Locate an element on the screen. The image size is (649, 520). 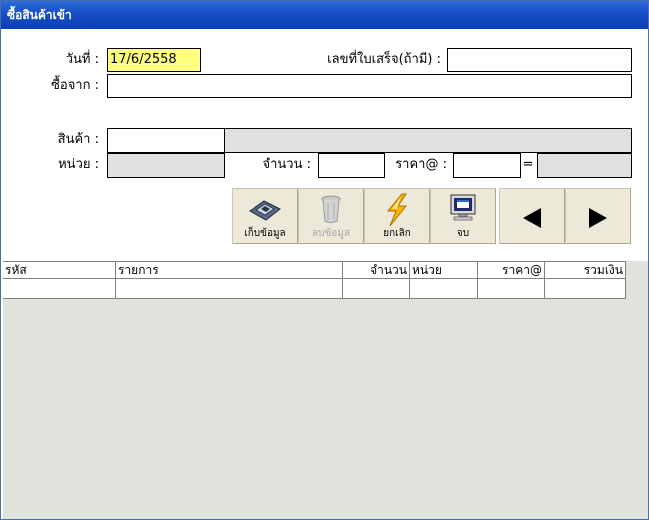
price-field is located at coordinates (487, 165).